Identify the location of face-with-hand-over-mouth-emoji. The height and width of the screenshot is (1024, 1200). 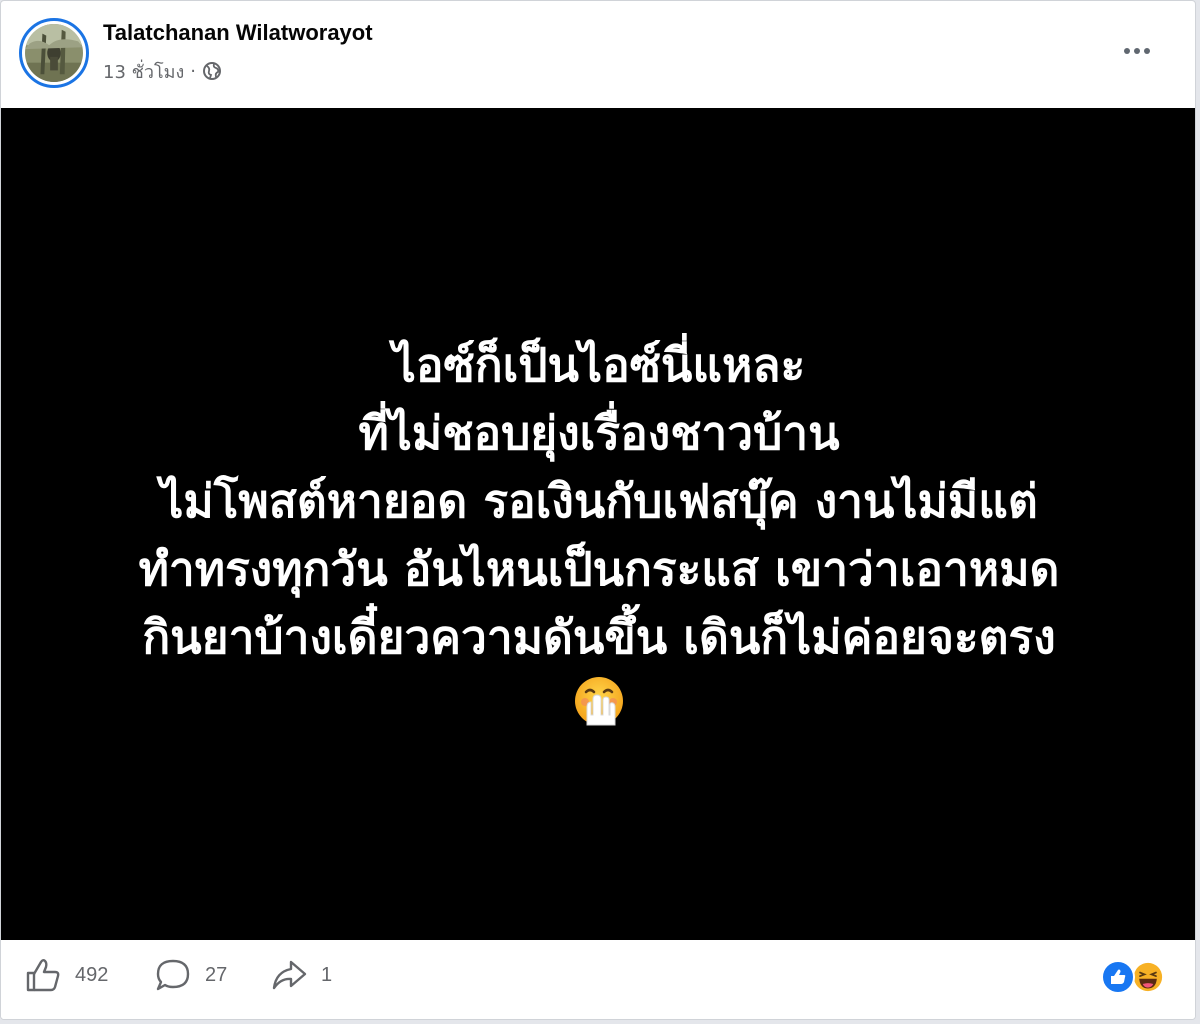
(599, 701).